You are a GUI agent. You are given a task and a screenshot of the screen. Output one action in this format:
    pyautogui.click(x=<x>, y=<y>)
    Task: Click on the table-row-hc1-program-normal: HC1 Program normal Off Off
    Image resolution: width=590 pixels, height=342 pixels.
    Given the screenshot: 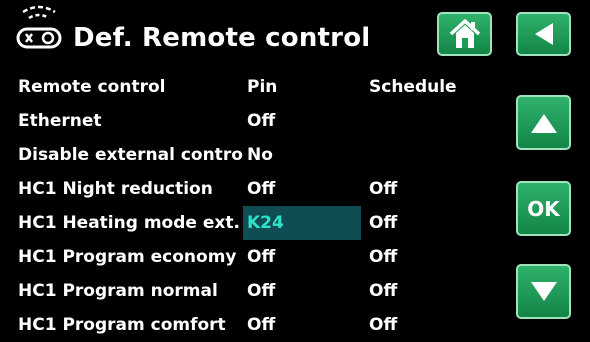 What is the action you would take?
    pyautogui.click(x=250, y=291)
    